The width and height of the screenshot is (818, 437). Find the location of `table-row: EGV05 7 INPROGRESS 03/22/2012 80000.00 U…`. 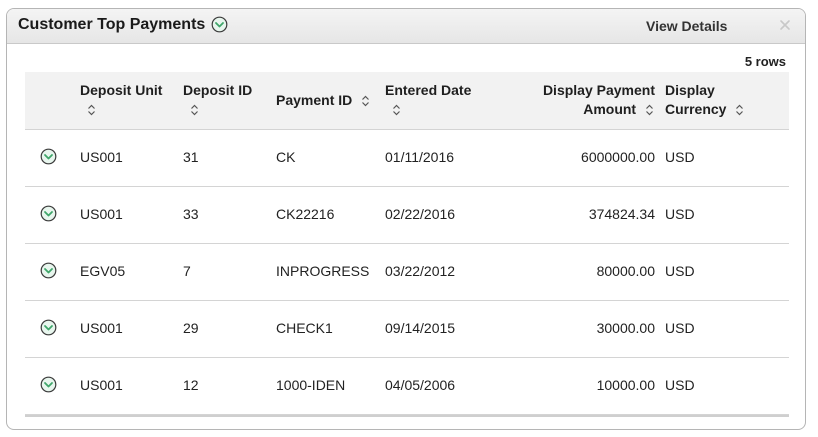

table-row: EGV05 7 INPROGRESS 03/22/2012 80000.00 U… is located at coordinates (407, 272).